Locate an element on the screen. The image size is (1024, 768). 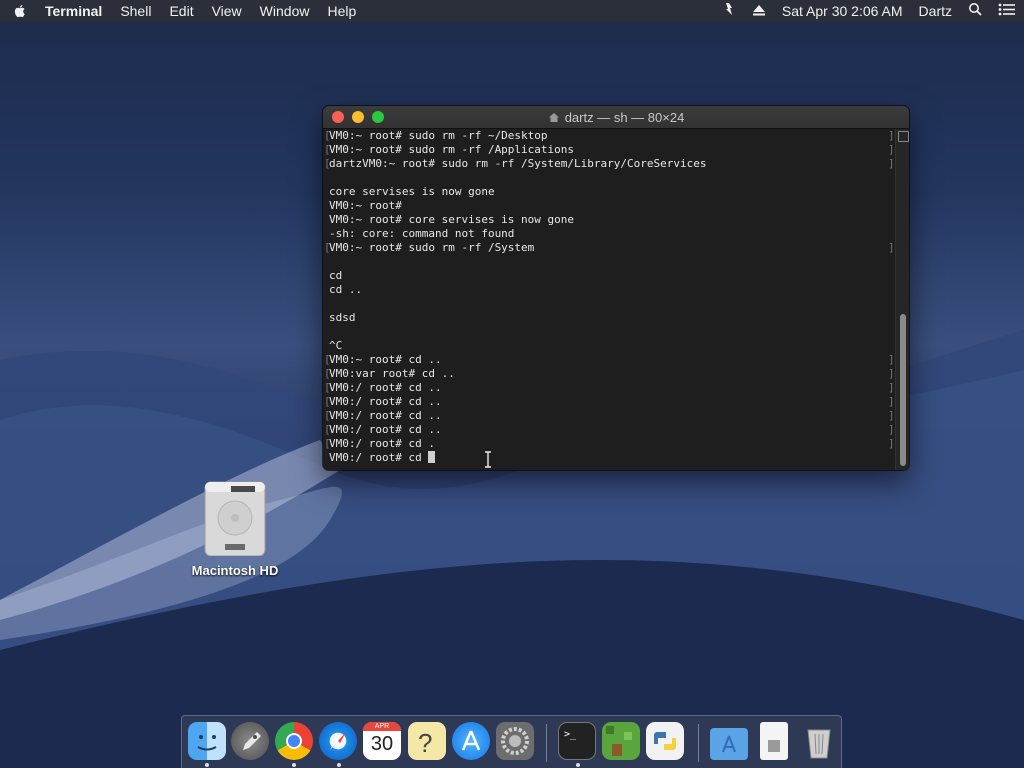
dock: APR 30 ? >_ is located at coordinates (511, 741).